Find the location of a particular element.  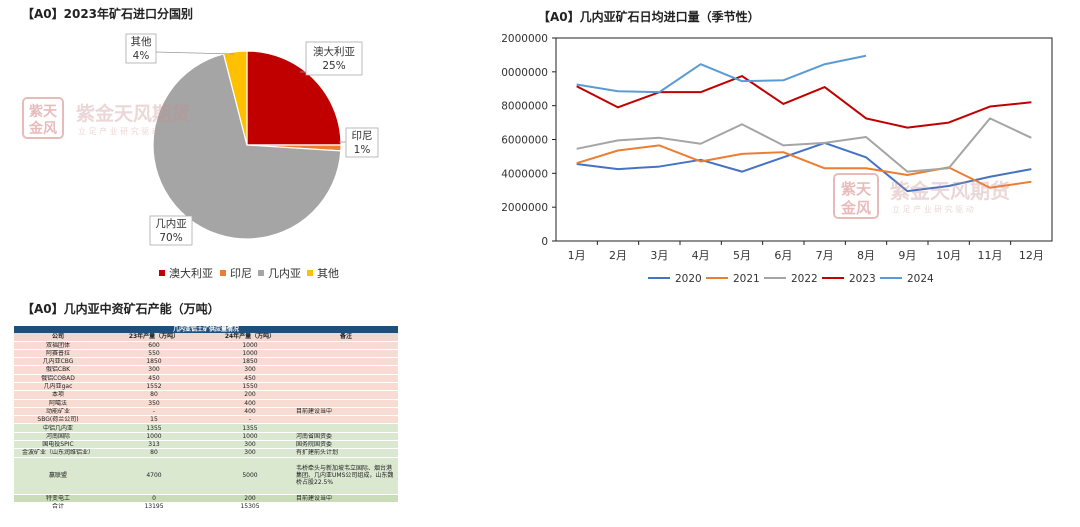

column-header-company: 公司 is located at coordinates (58, 337).